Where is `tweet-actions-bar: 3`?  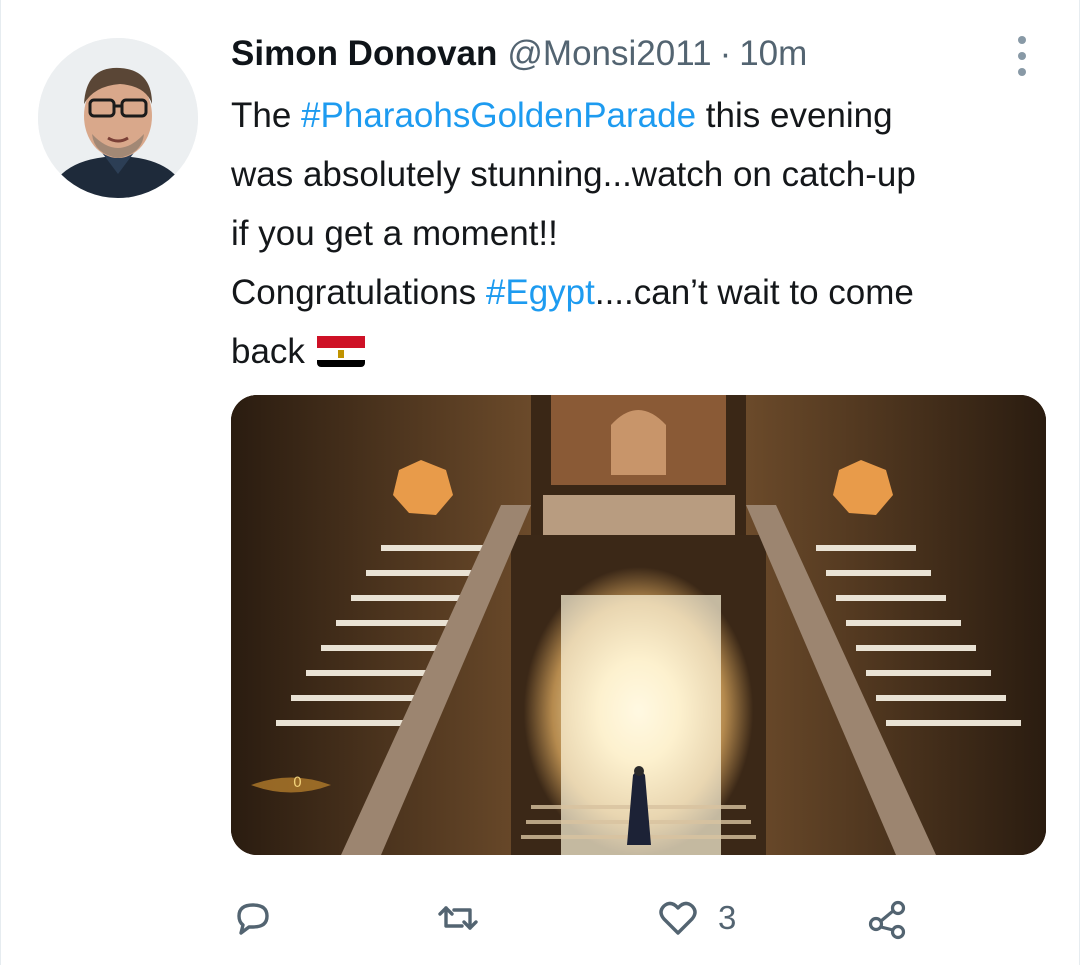
tweet-actions-bar: 3 is located at coordinates (636, 918).